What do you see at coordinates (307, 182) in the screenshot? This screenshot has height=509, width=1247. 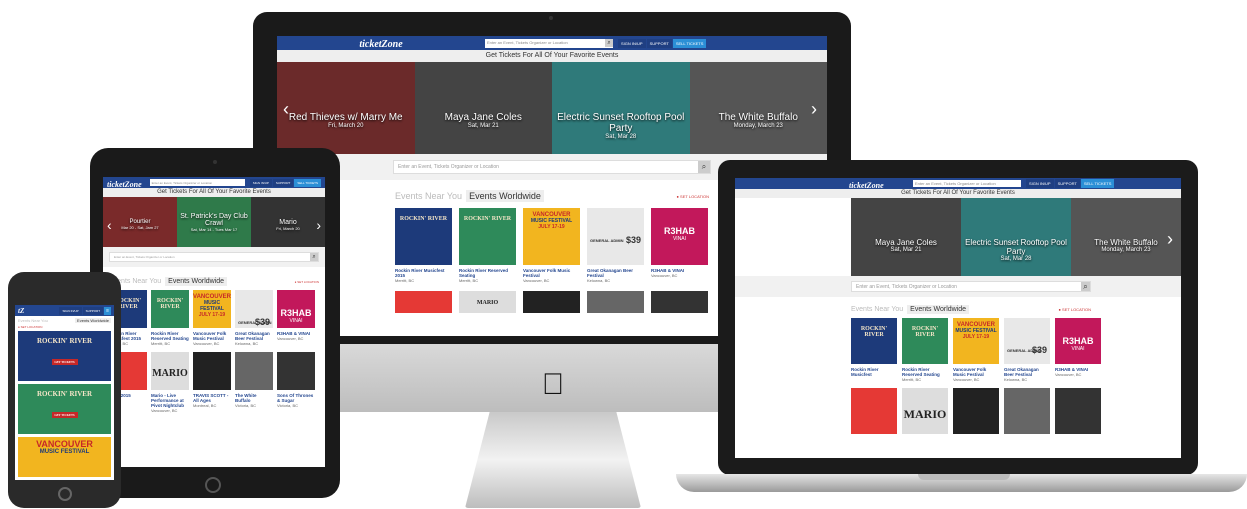 I see `sell-tickets-button: SELL TICKETS` at bounding box center [307, 182].